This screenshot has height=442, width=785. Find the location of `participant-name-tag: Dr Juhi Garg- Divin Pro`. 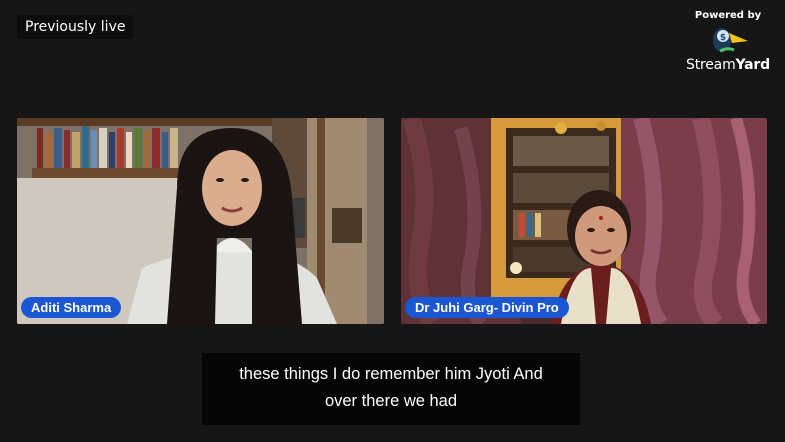

participant-name-tag: Dr Juhi Garg- Divin Pro is located at coordinates (487, 307).